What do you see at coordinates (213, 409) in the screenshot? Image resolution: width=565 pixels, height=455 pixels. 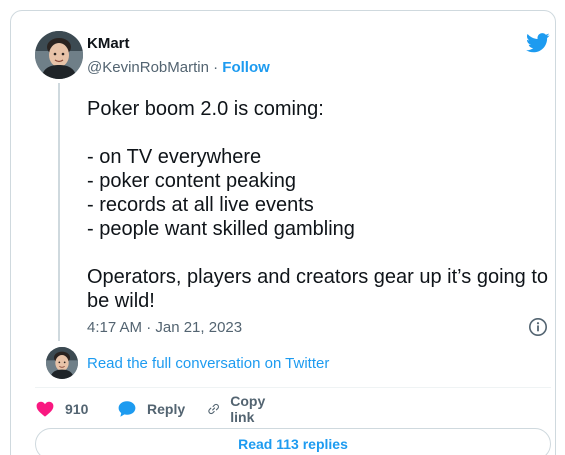 I see `link-icon` at bounding box center [213, 409].